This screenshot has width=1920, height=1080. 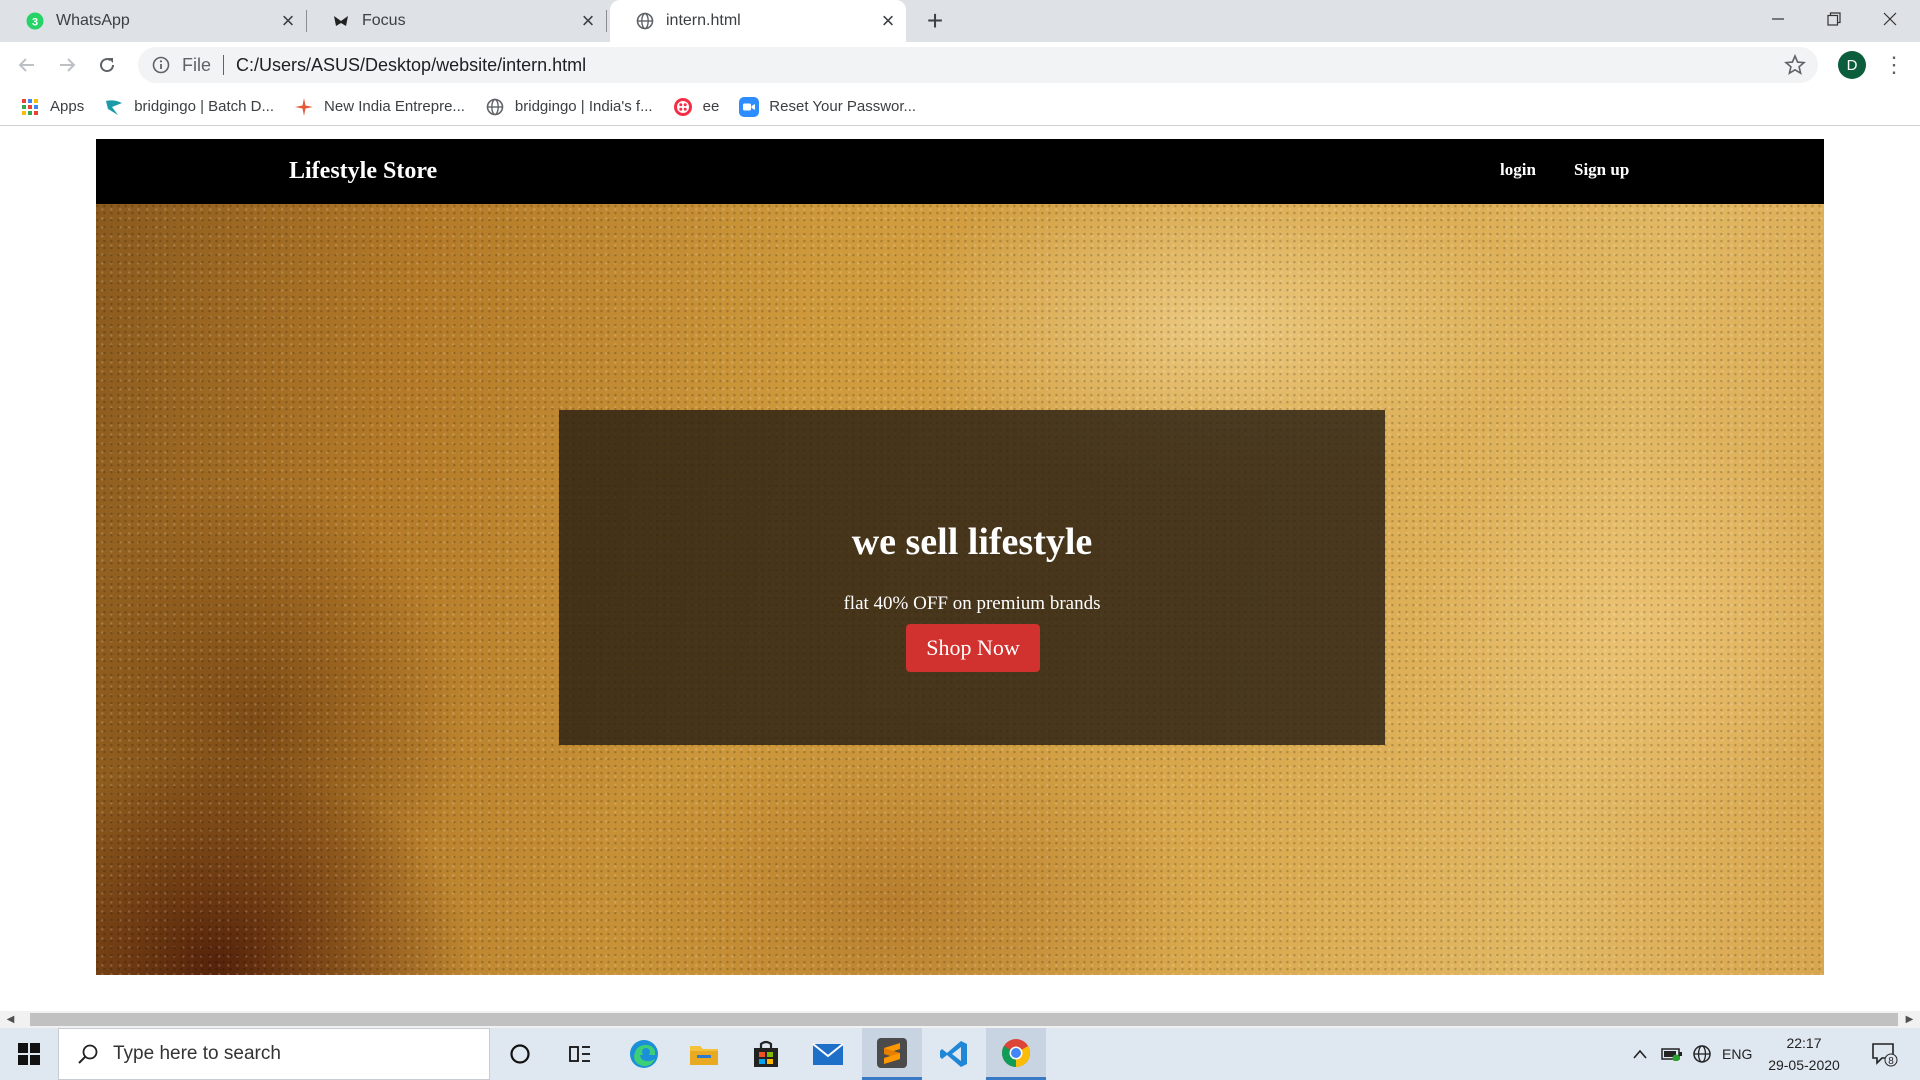 I want to click on search-icon, so click(x=88, y=1054).